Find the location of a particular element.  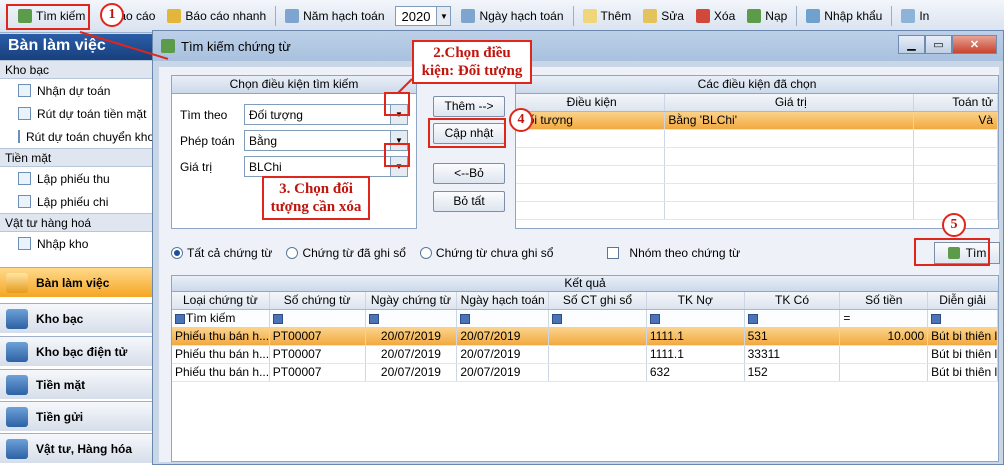

column-header: Số CT ghi sổ is located at coordinates (598, 300).